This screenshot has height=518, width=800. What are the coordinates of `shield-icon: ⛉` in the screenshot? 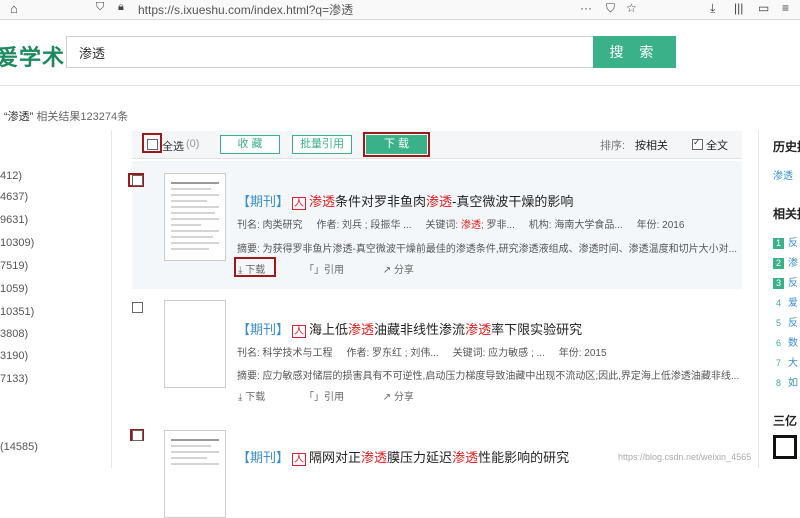 It's located at (100, 7).